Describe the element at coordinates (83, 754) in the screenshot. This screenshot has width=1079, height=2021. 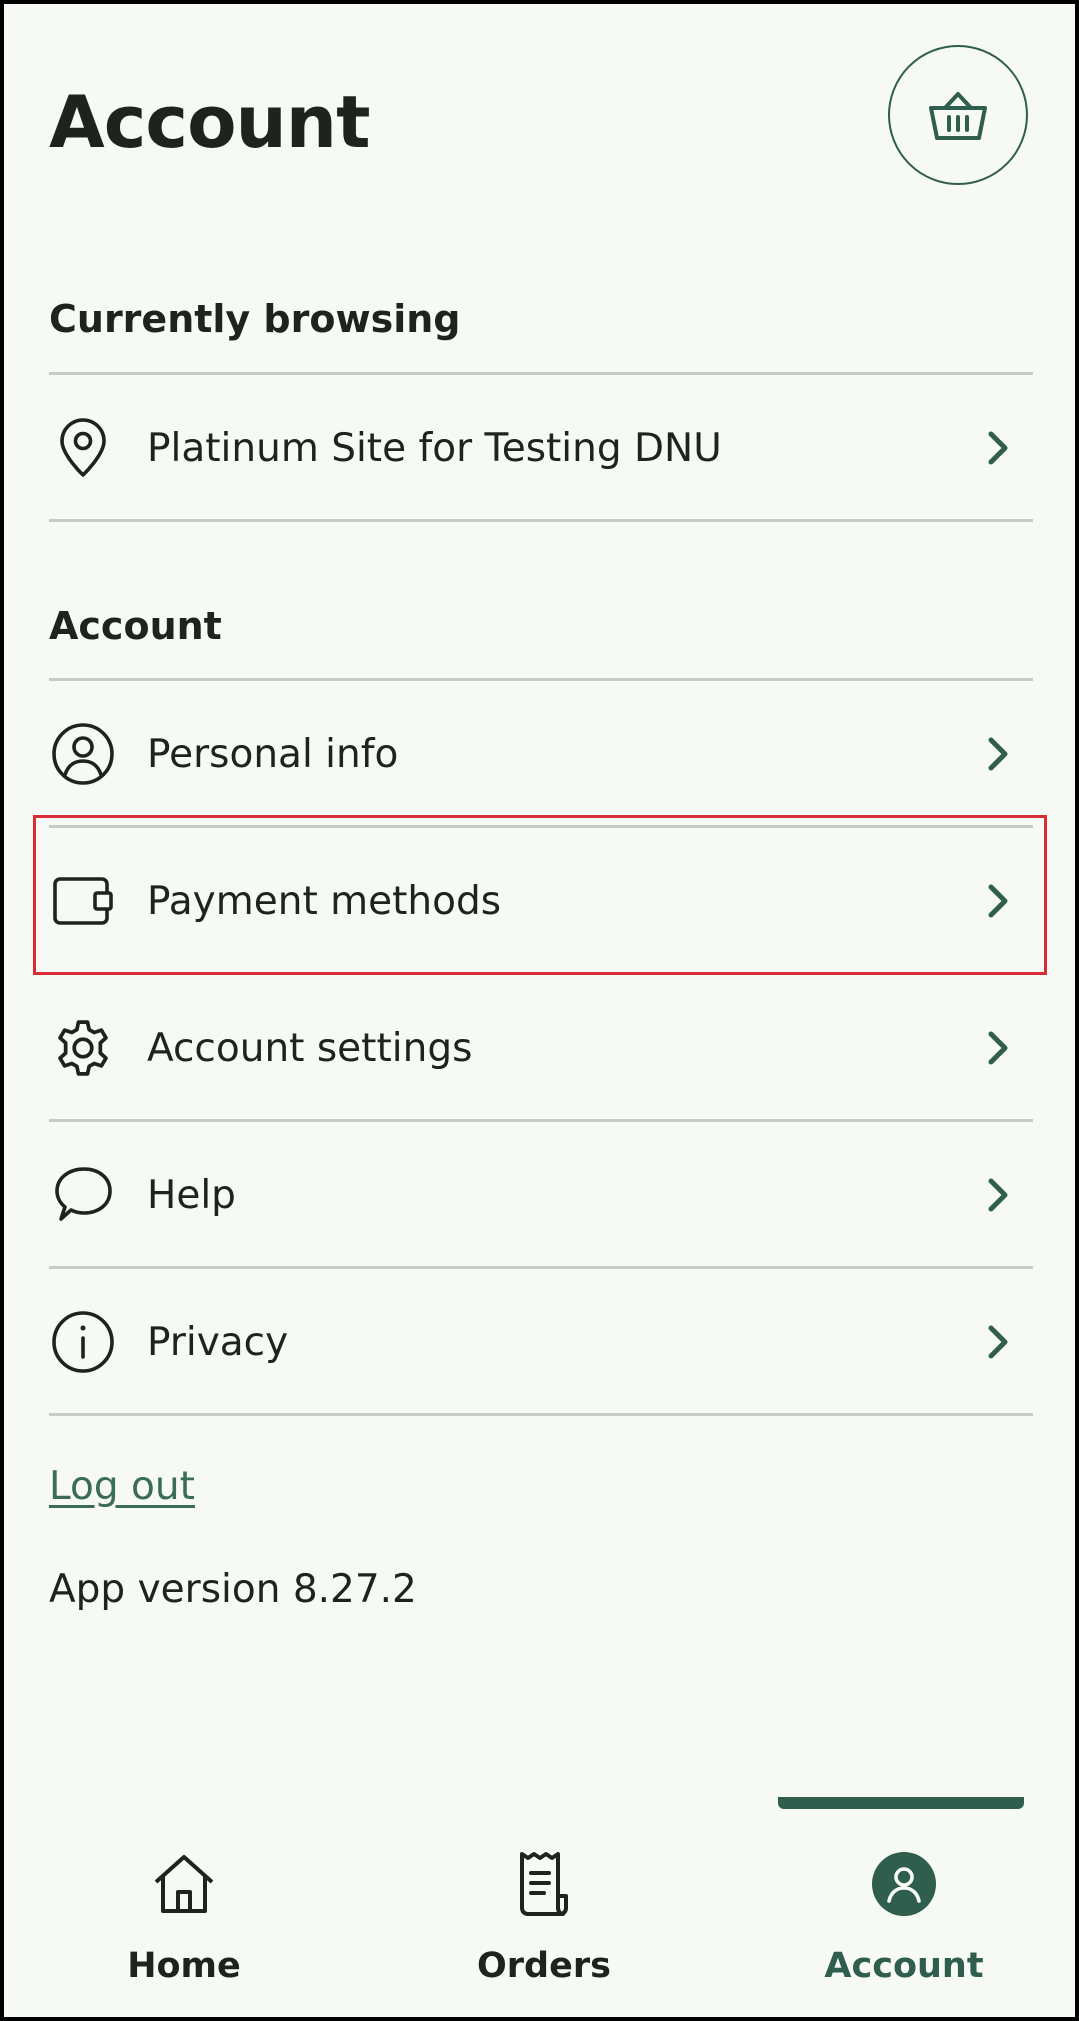
I see `user-circle-icon` at that location.